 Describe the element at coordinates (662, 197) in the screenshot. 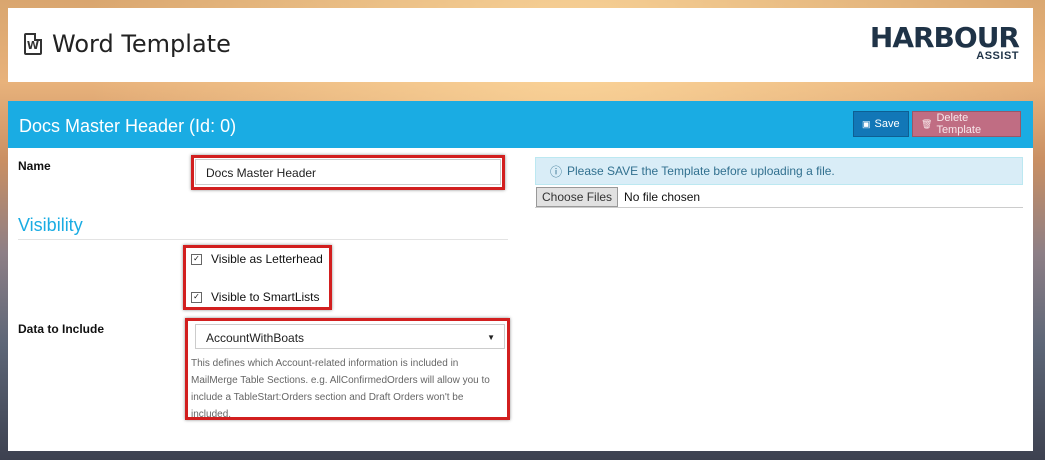

I see `file-status: No file chosen` at that location.